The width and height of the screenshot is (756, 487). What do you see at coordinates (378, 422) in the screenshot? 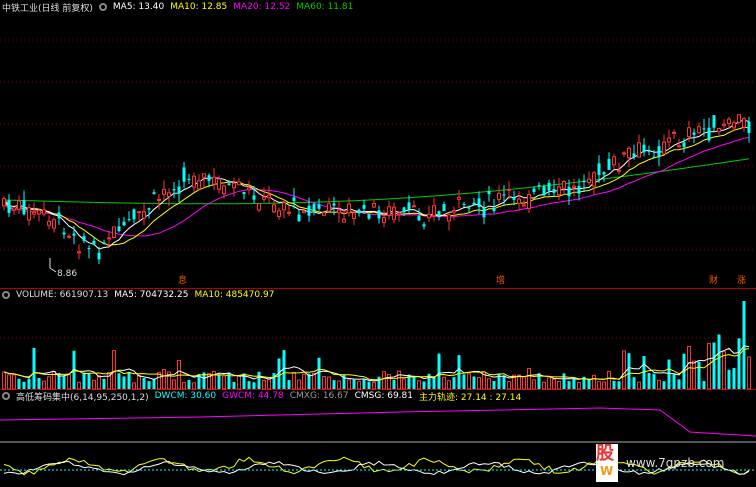
I see `gwcm-line` at bounding box center [378, 422].